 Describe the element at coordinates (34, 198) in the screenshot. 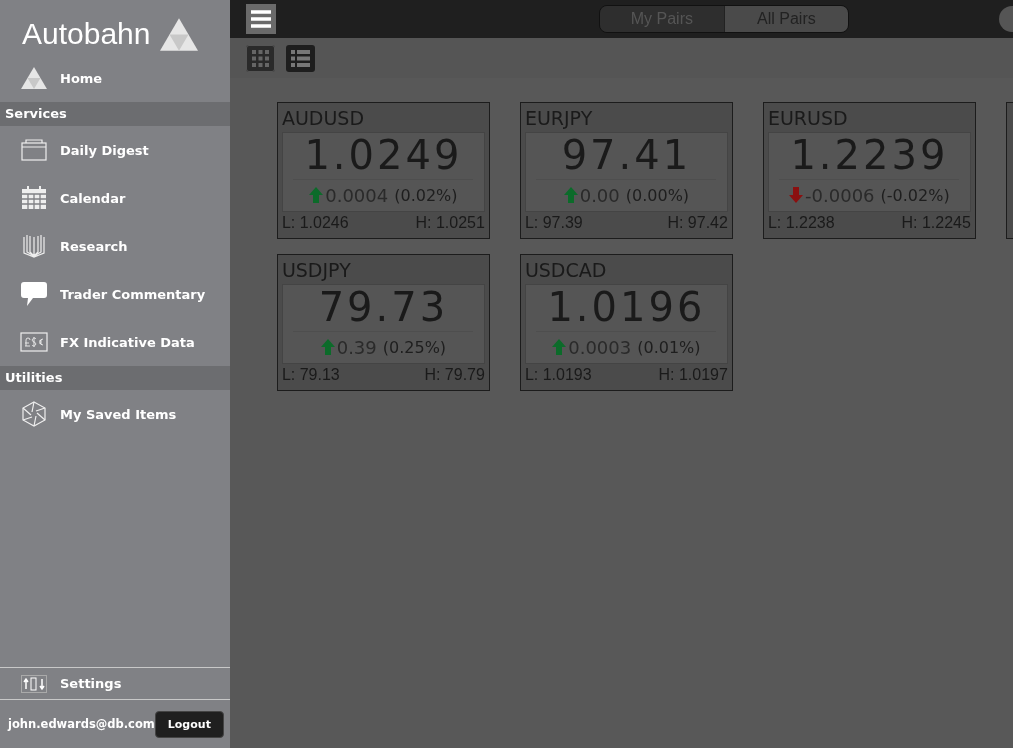

I see `calendar-icon` at that location.